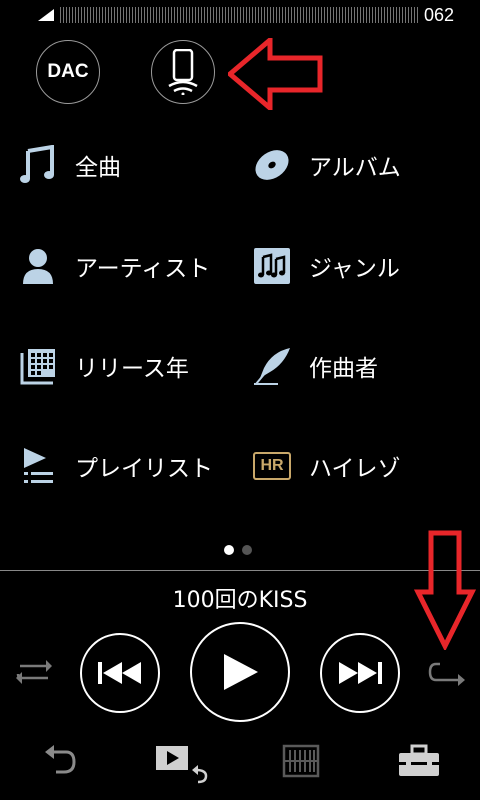 This screenshot has width=480, height=800. Describe the element at coordinates (69, 165) in the screenshot. I see `menu-all-songs: 全曲` at that location.